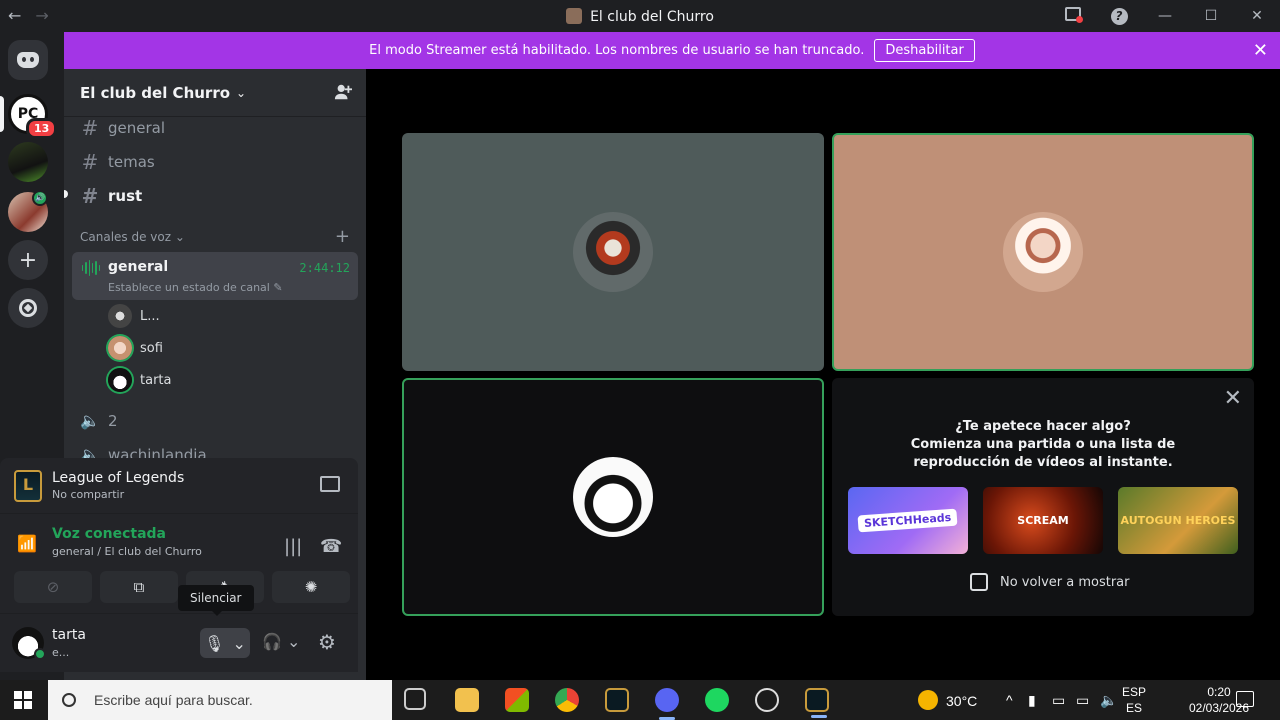  What do you see at coordinates (23, 700) in the screenshot?
I see `windows-start-icon` at bounding box center [23, 700].